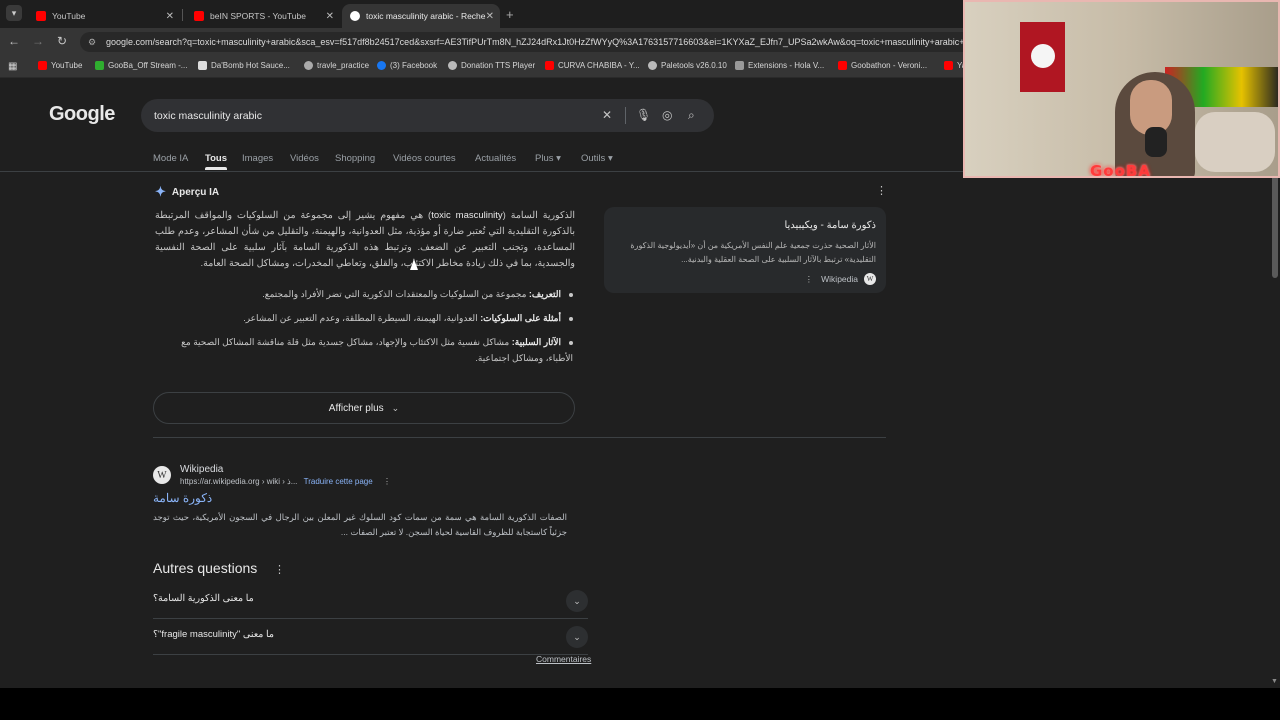  I want to click on reload-icon: ↻, so click(62, 41).